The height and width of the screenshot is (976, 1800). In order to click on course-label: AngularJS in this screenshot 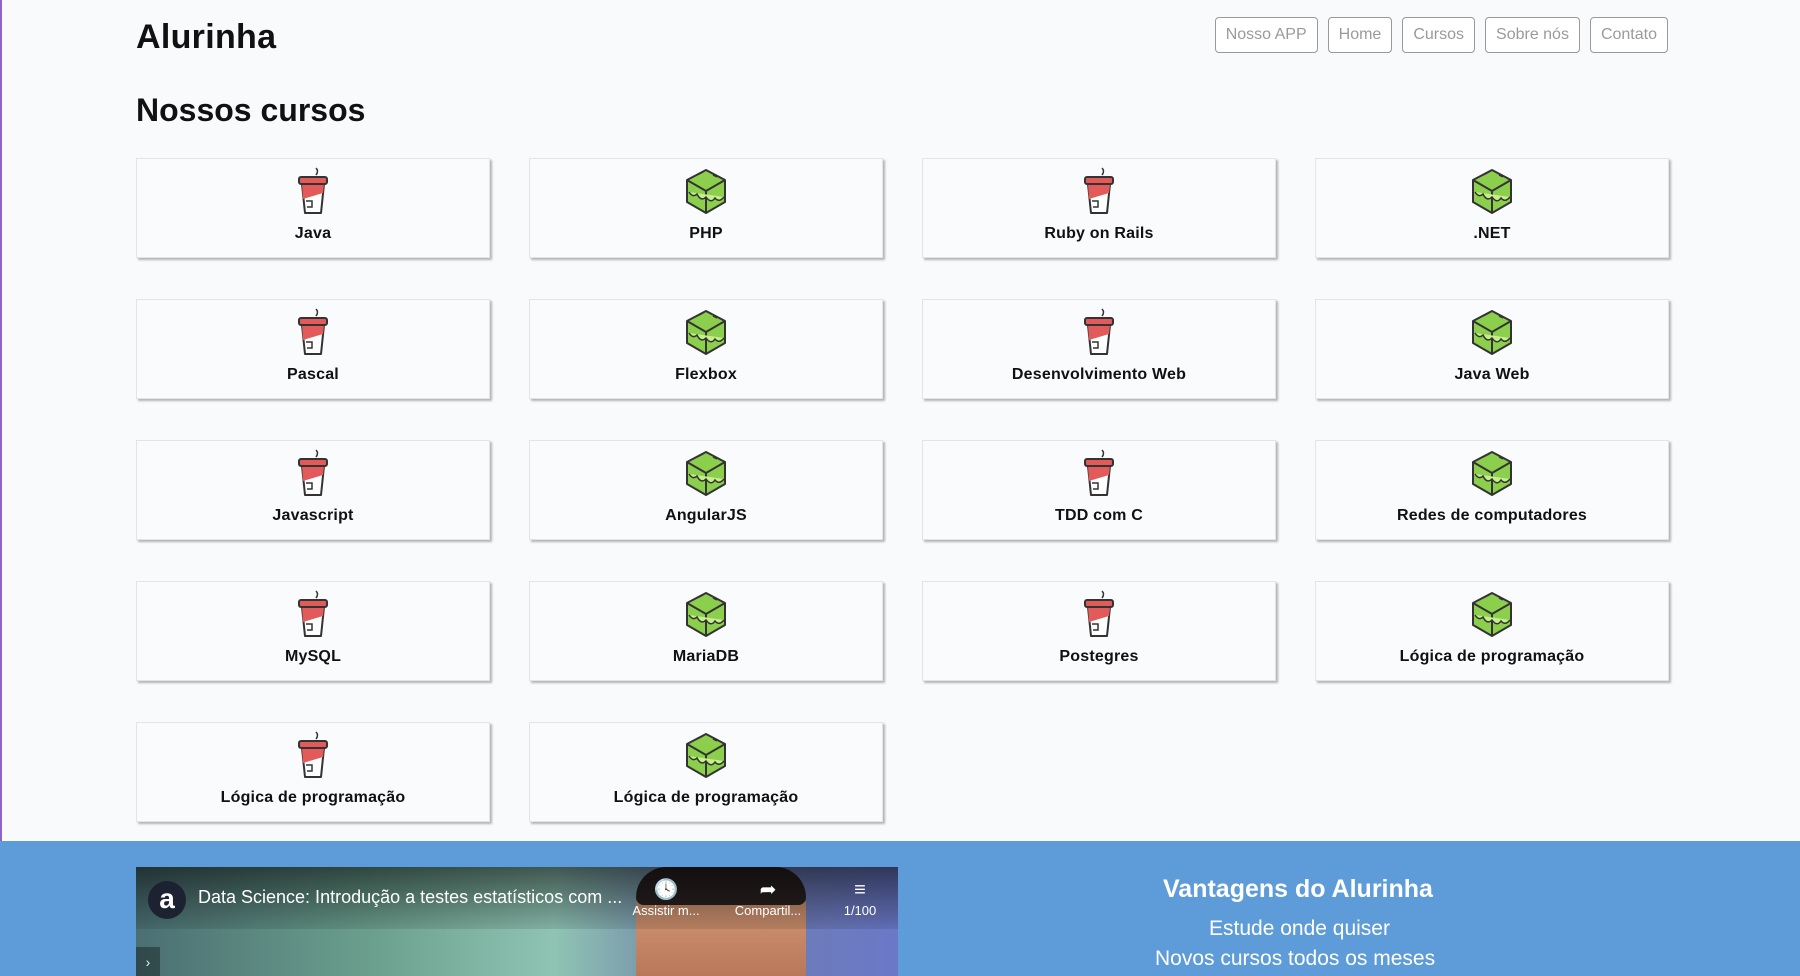, I will do `click(706, 515)`.